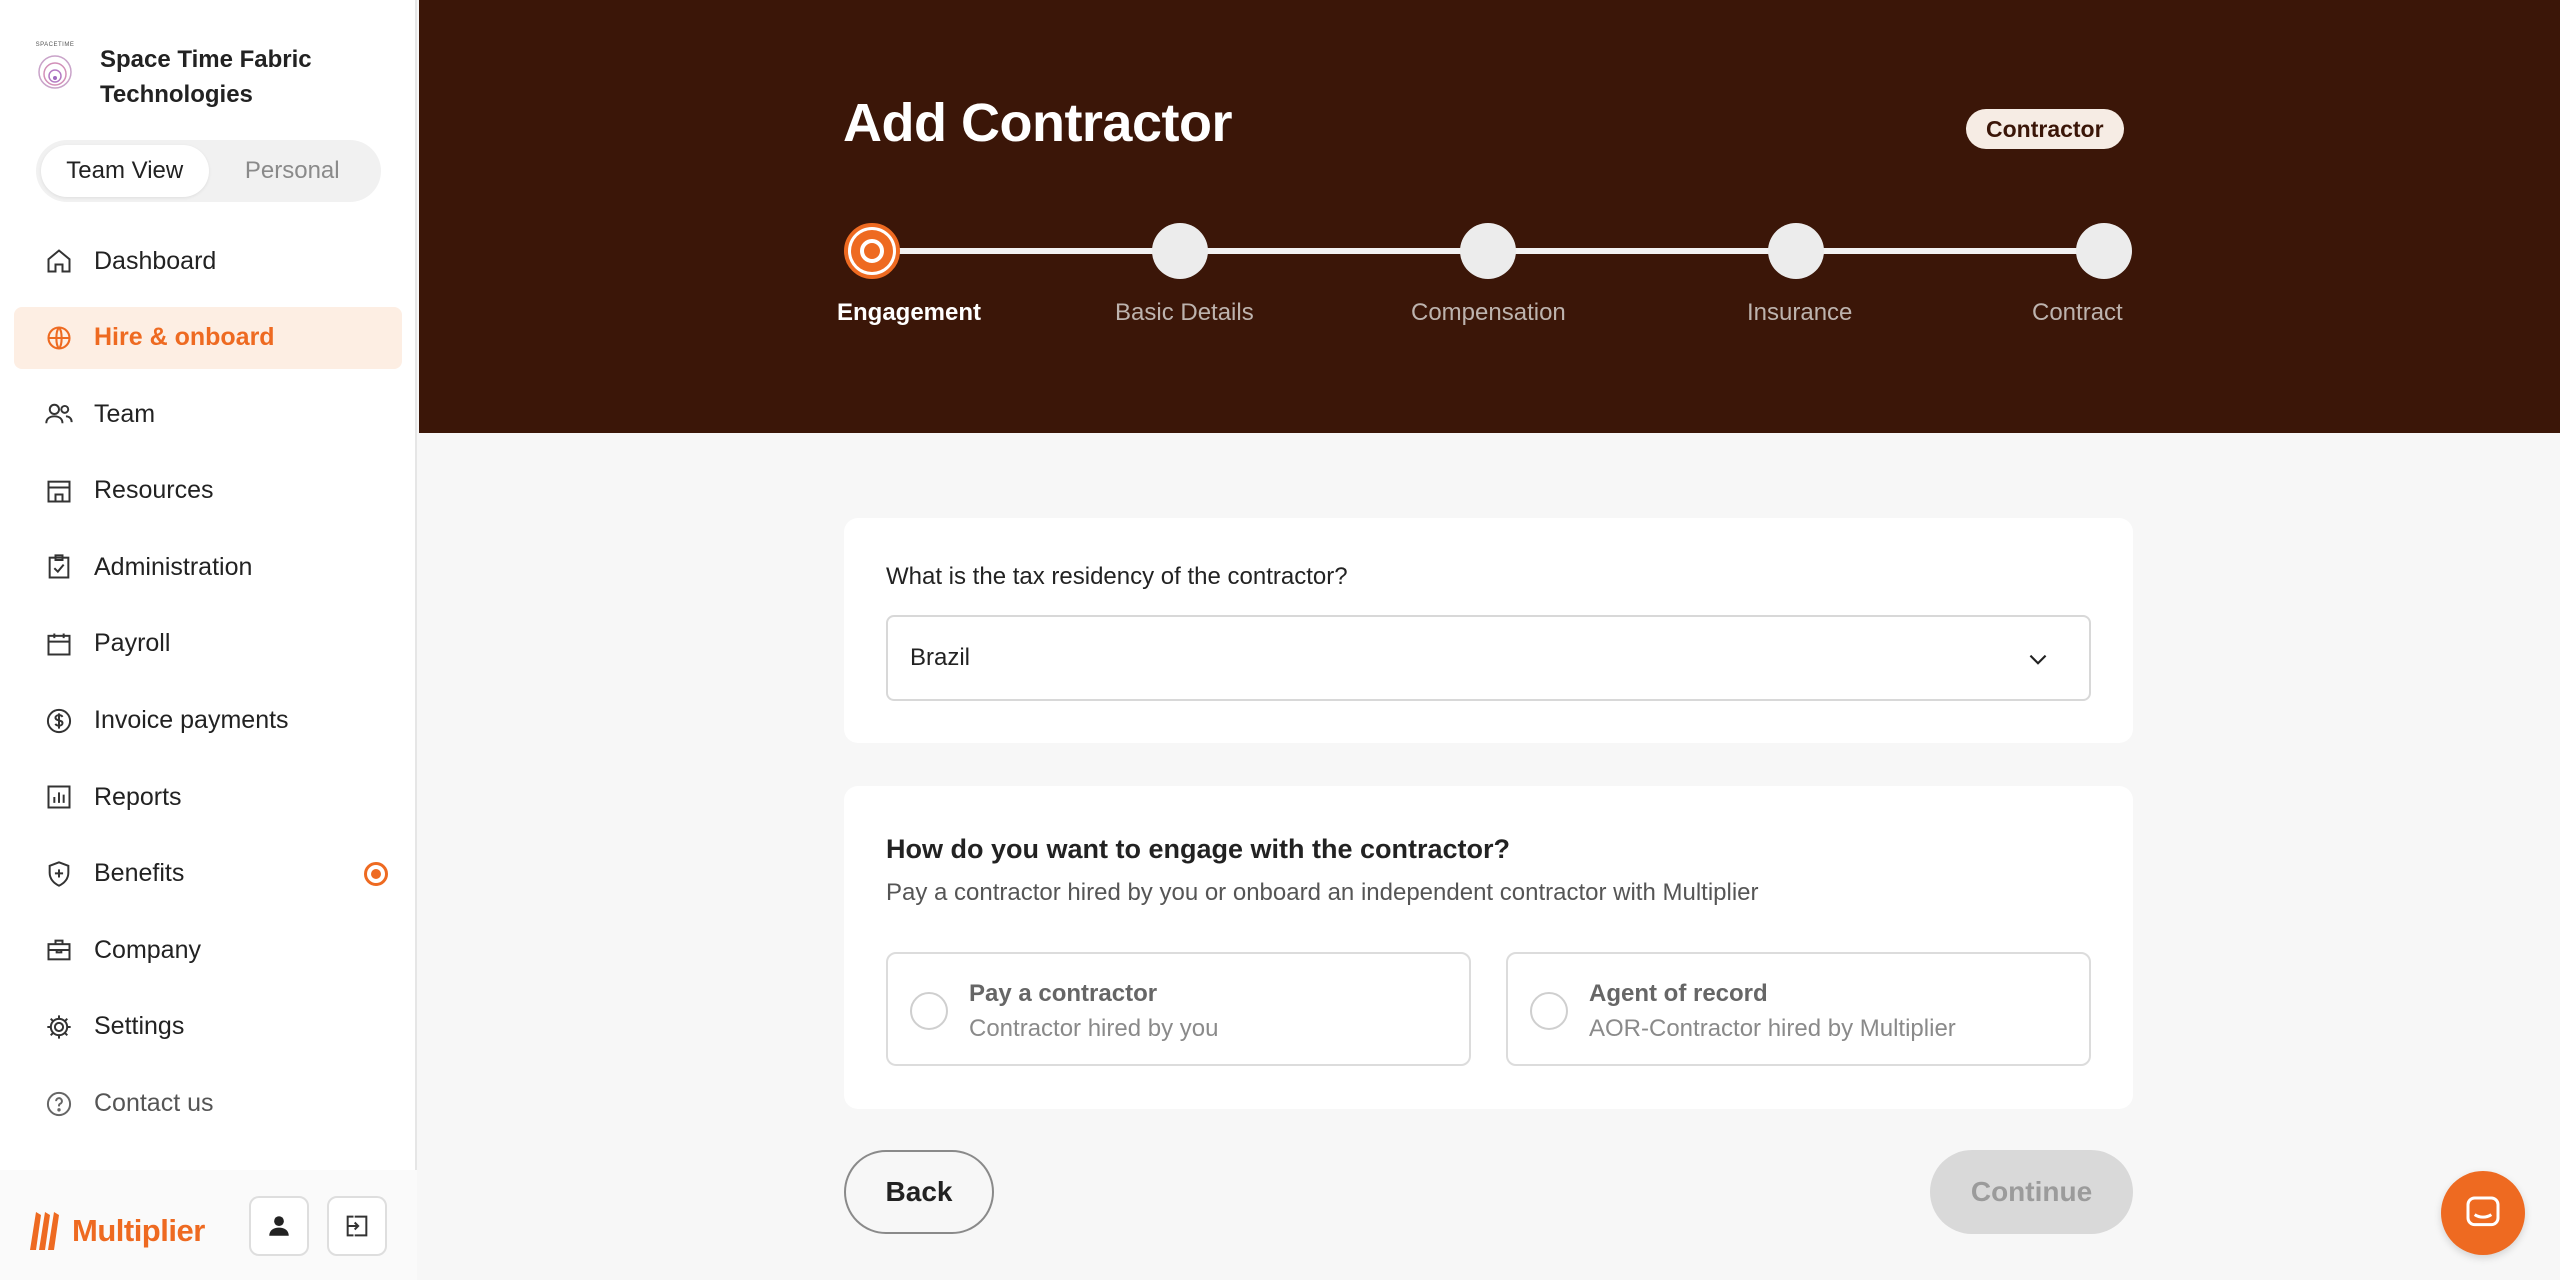  Describe the element at coordinates (139, 1026) in the screenshot. I see `sidebar-item-label: Settings` at that location.